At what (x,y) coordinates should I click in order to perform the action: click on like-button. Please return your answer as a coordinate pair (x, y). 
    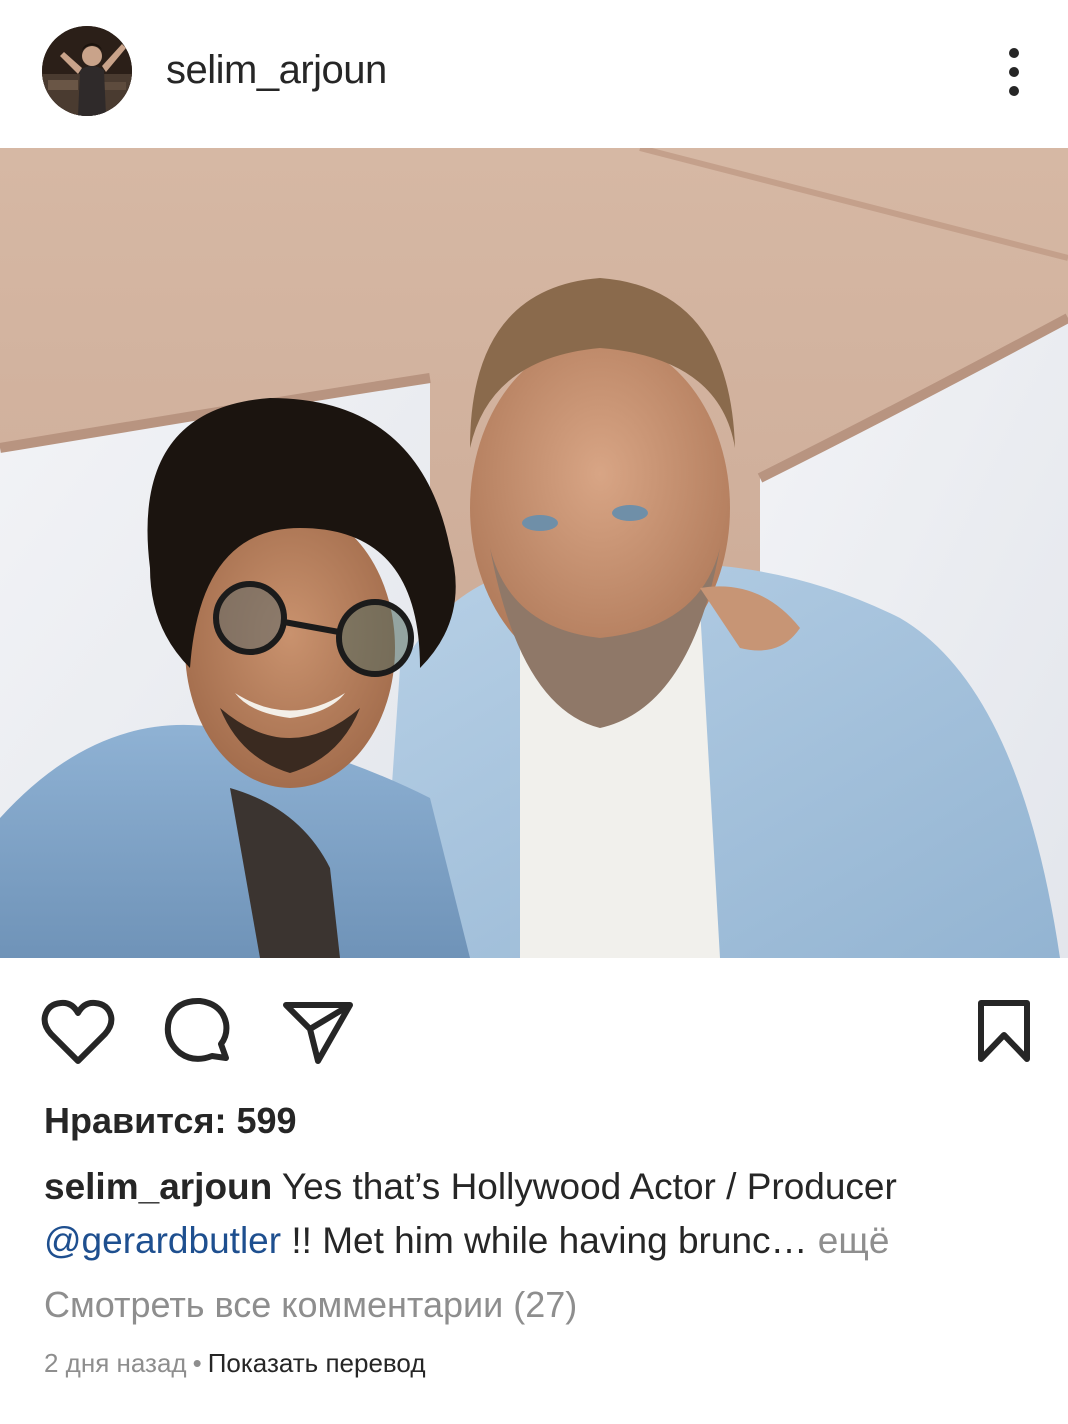
    Looking at the image, I should click on (78, 1032).